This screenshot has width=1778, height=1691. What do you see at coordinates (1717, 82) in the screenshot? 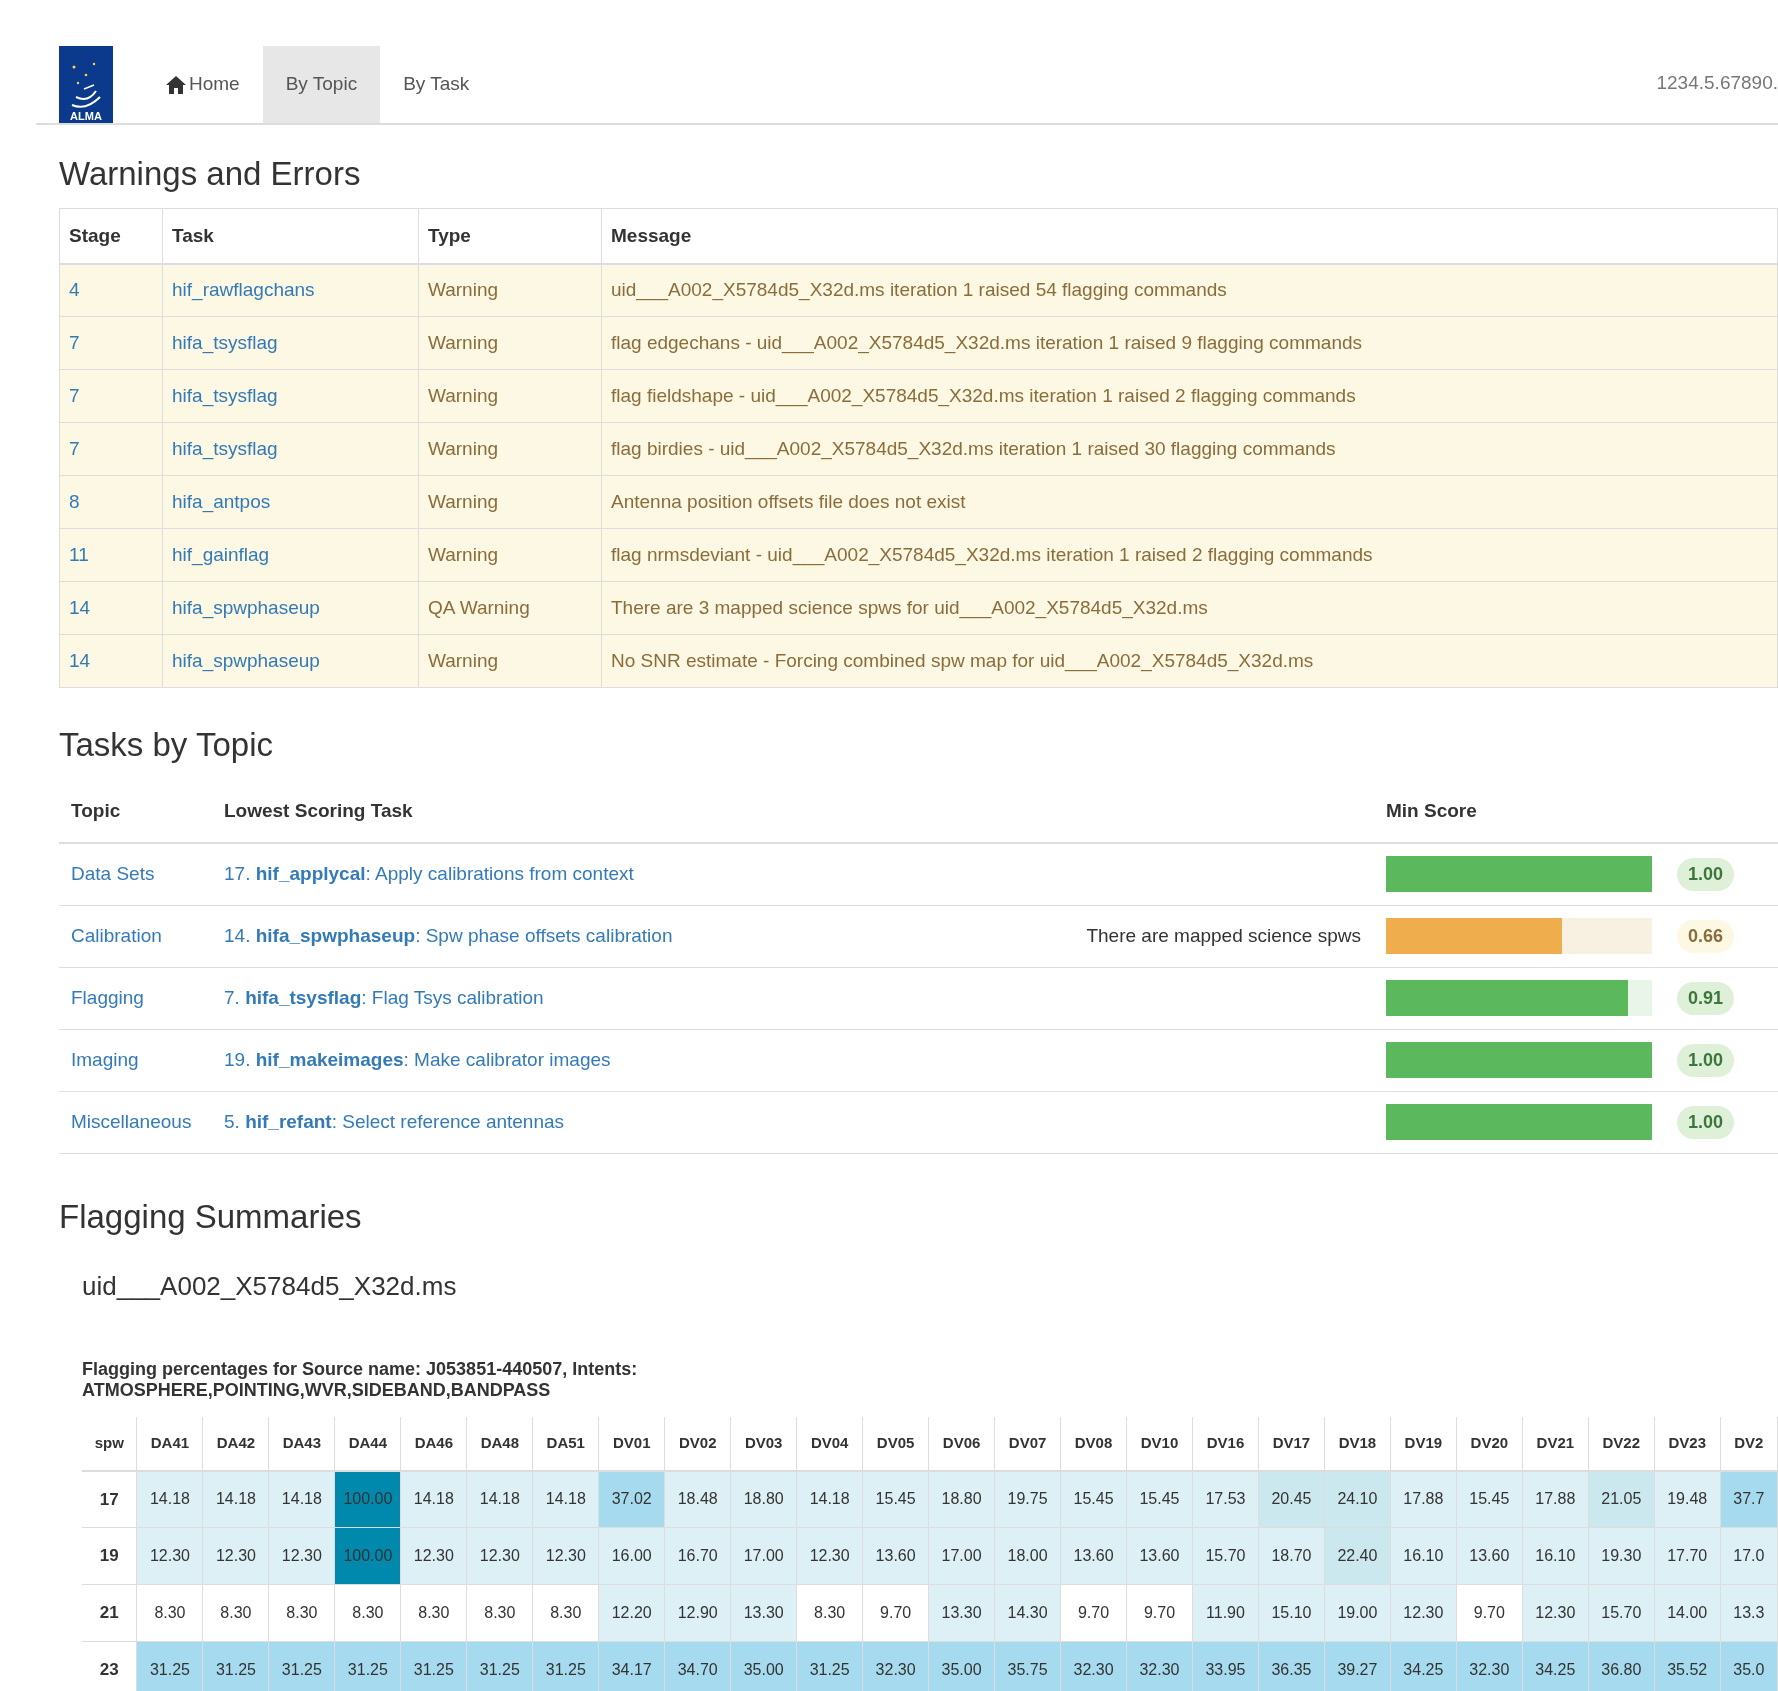
I see `dataset-id: 1234.5.67890.` at bounding box center [1717, 82].